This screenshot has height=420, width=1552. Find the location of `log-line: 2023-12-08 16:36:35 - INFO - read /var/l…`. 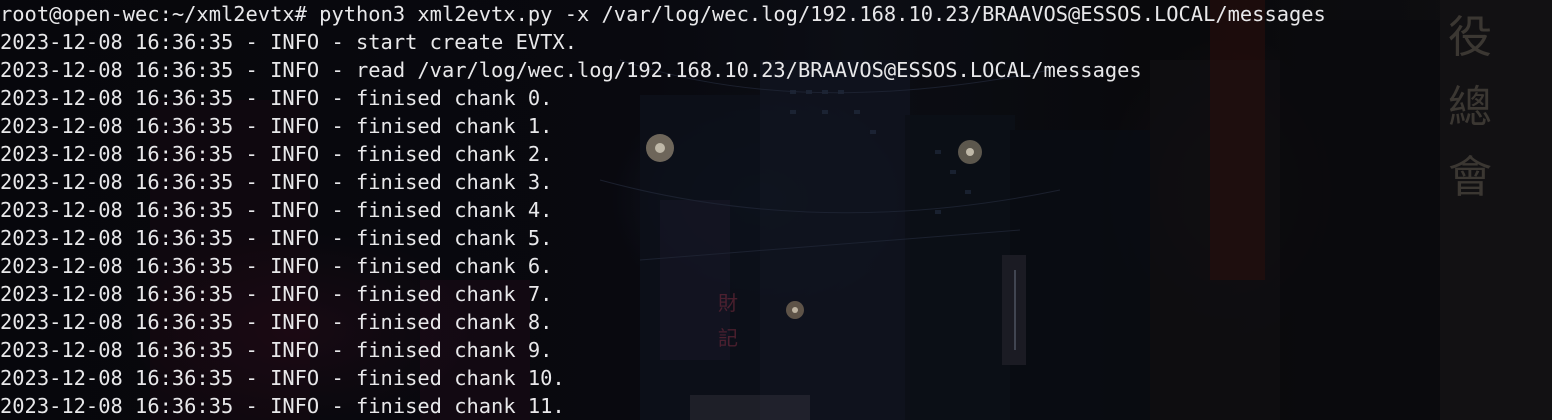

log-line: 2023-12-08 16:36:35 - INFO - read /var/l… is located at coordinates (571, 70).